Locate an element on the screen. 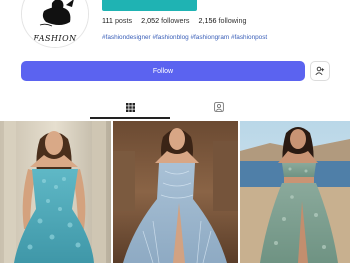  grid-icon is located at coordinates (130, 107).